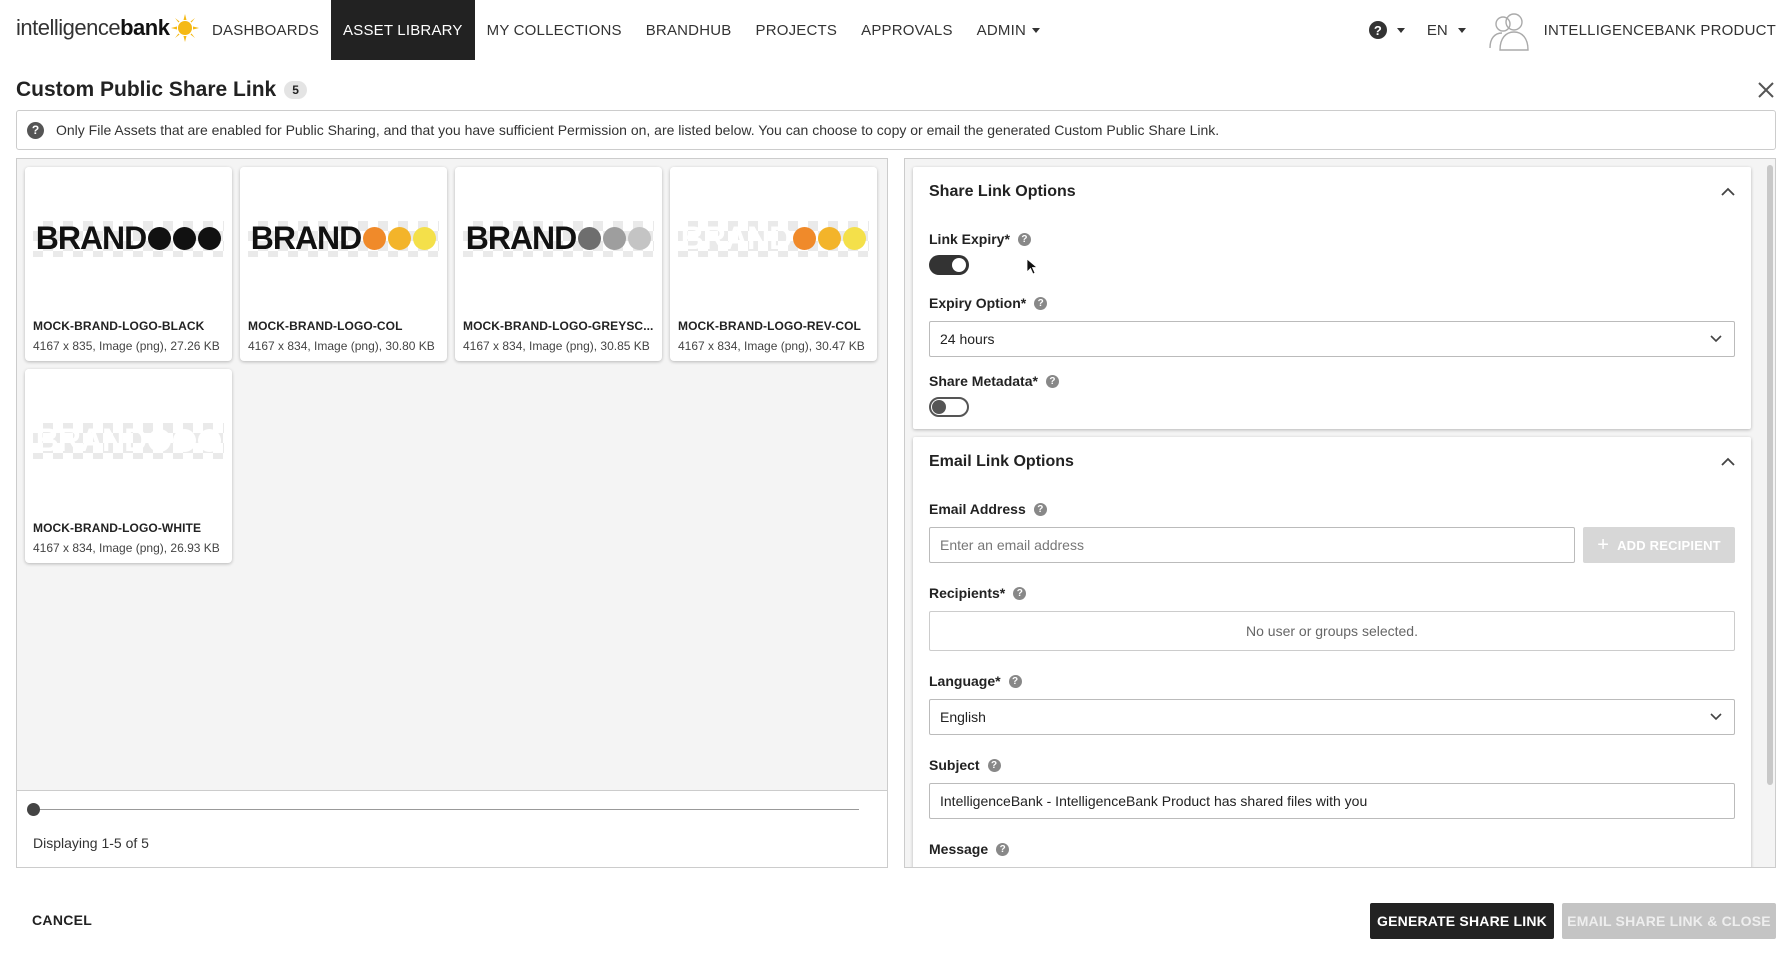 Image resolution: width=1792 pixels, height=953 pixels. What do you see at coordinates (980, 239) in the screenshot?
I see `link-expiry-label: Link Expiry*?` at bounding box center [980, 239].